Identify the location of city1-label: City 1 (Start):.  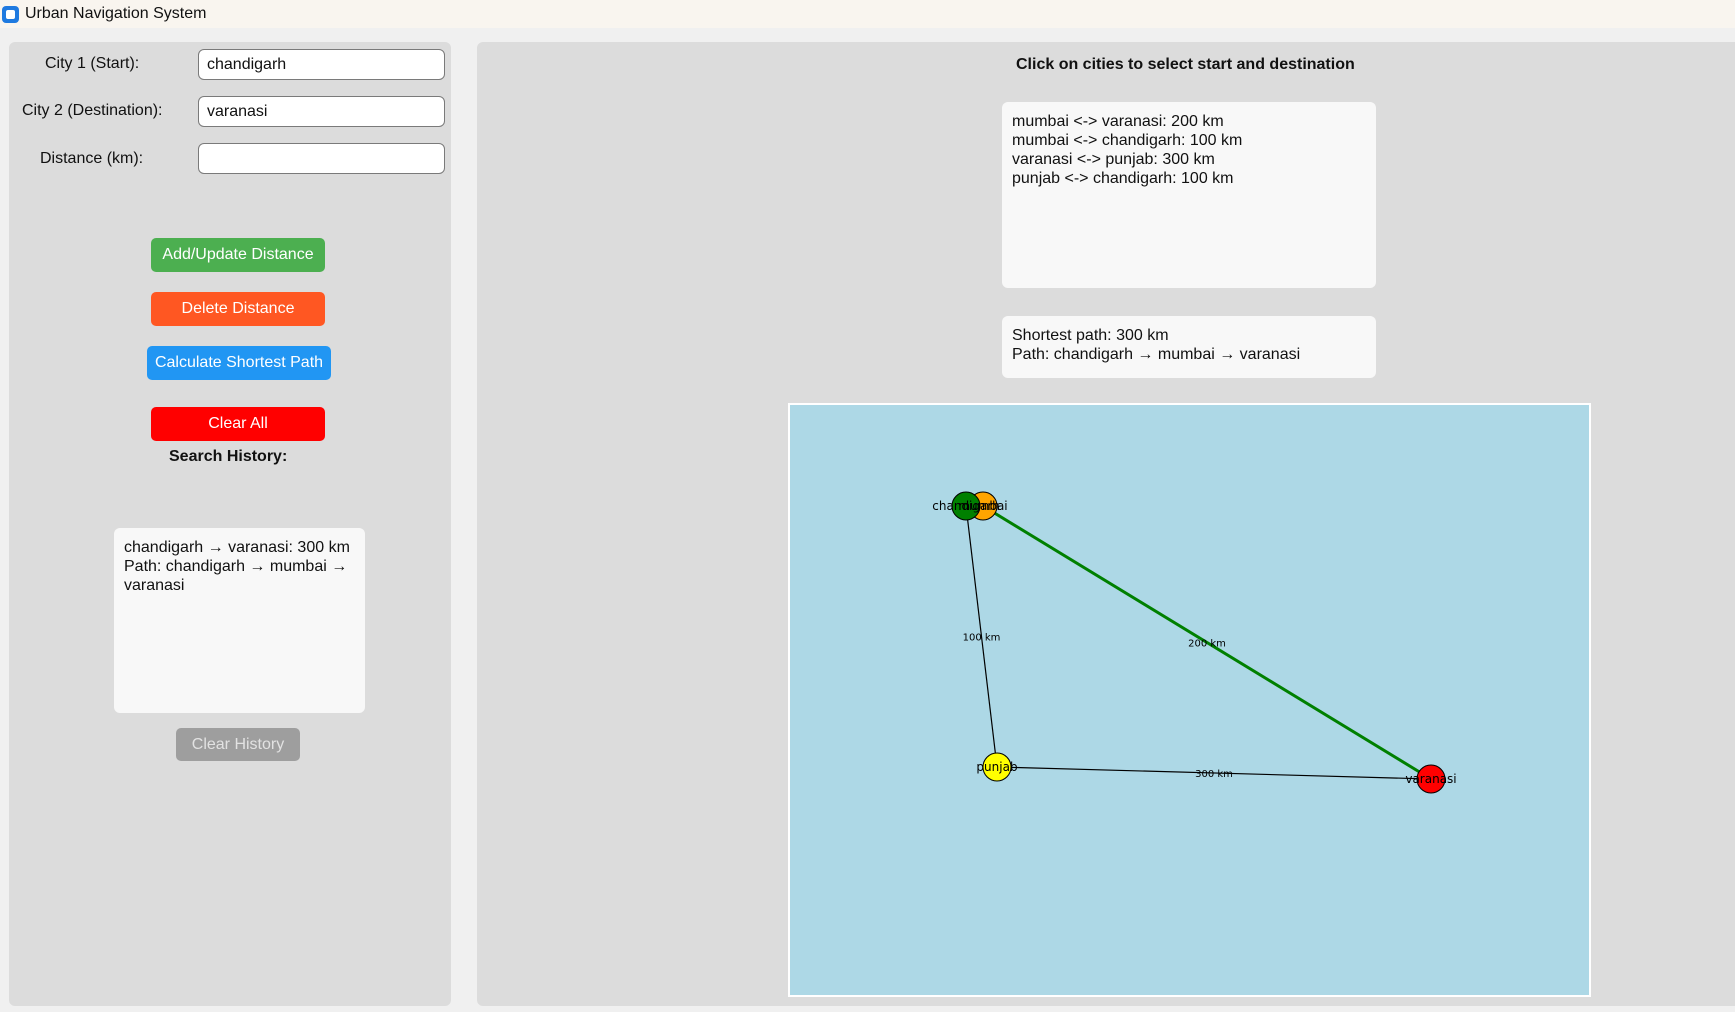
(92, 63).